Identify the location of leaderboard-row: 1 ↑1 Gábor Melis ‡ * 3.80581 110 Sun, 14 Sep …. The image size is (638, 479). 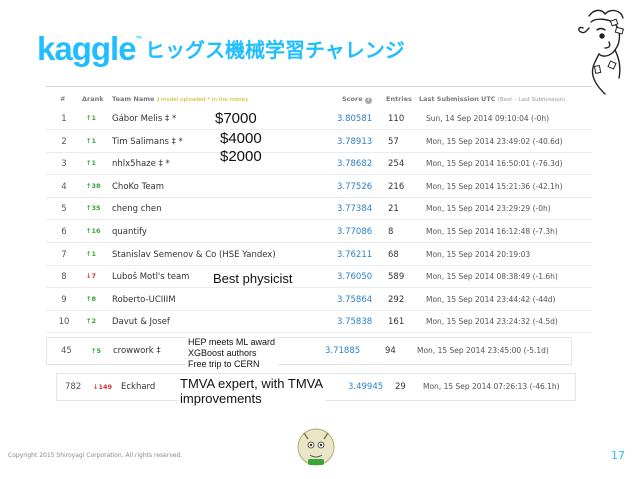
(319, 119).